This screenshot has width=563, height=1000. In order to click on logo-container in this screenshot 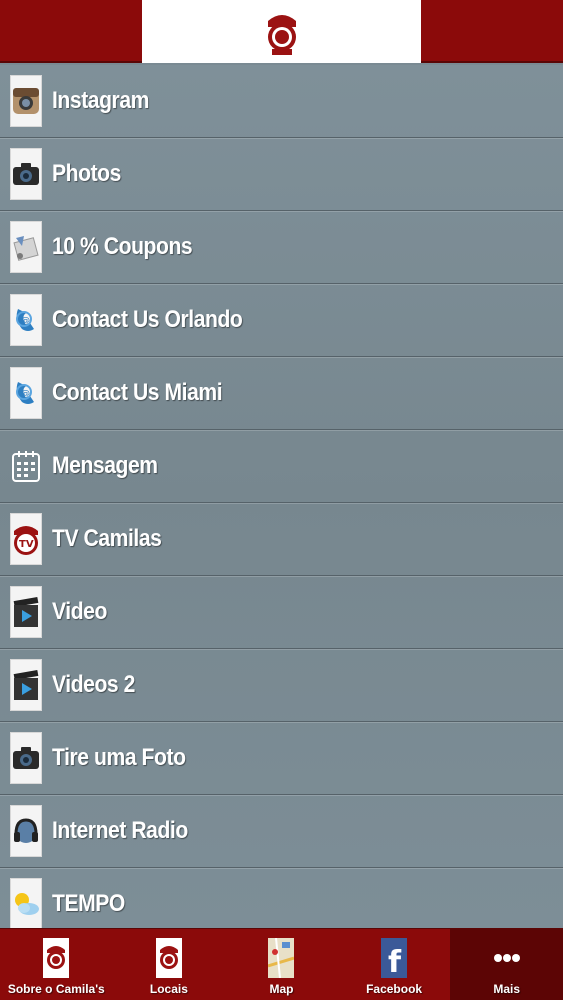, I will do `click(281, 31)`.